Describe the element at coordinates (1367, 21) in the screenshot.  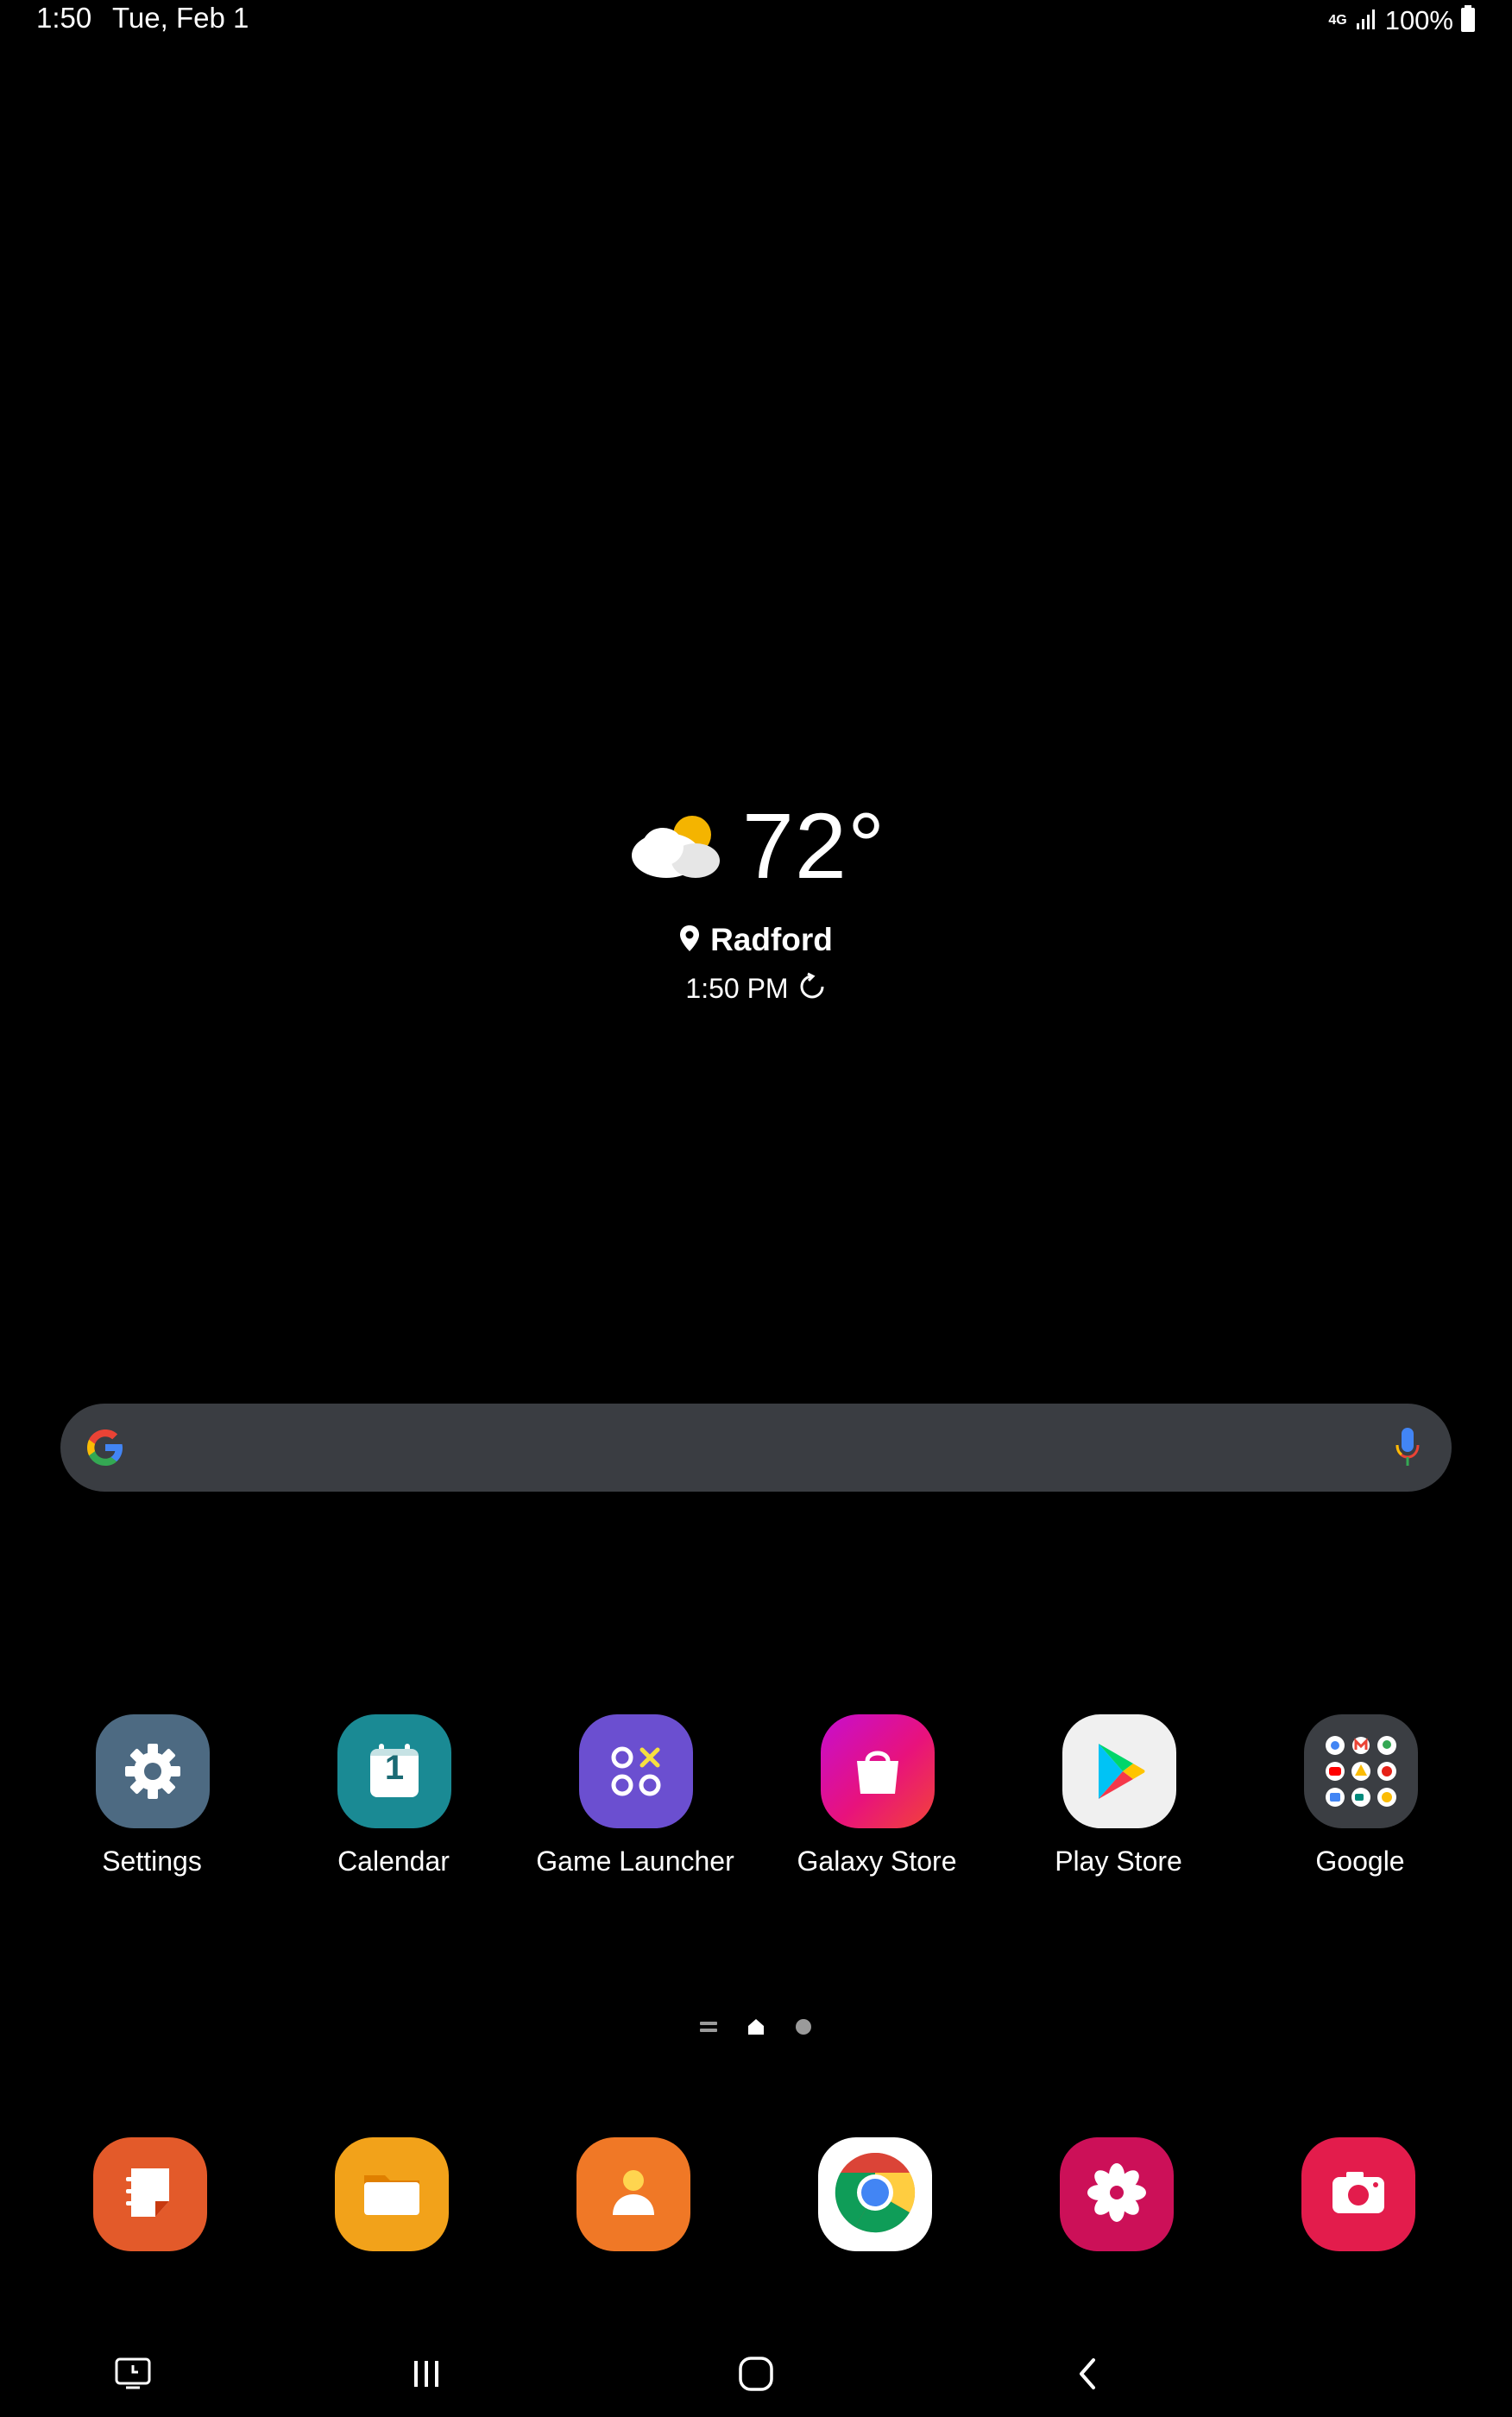
I see `signal-icon` at that location.